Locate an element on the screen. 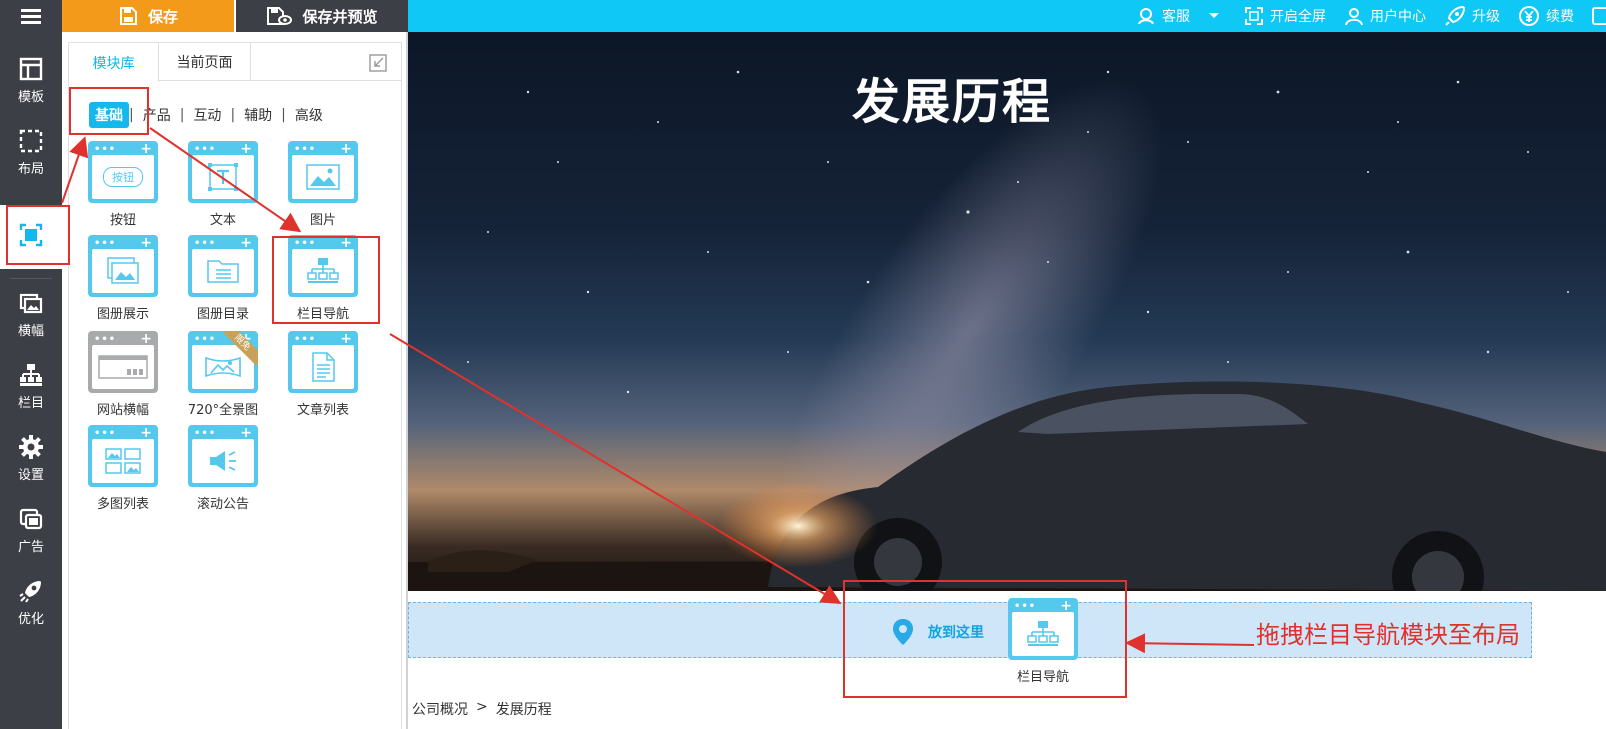  module-multi-image-list: ••• + 多图列表 is located at coordinates (123, 470).